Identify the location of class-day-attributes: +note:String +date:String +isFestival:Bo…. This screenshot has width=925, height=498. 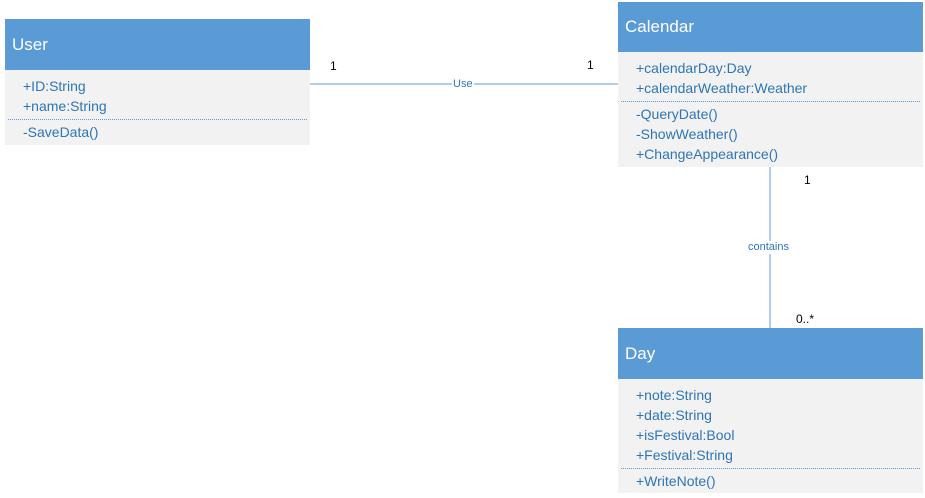
(770, 423).